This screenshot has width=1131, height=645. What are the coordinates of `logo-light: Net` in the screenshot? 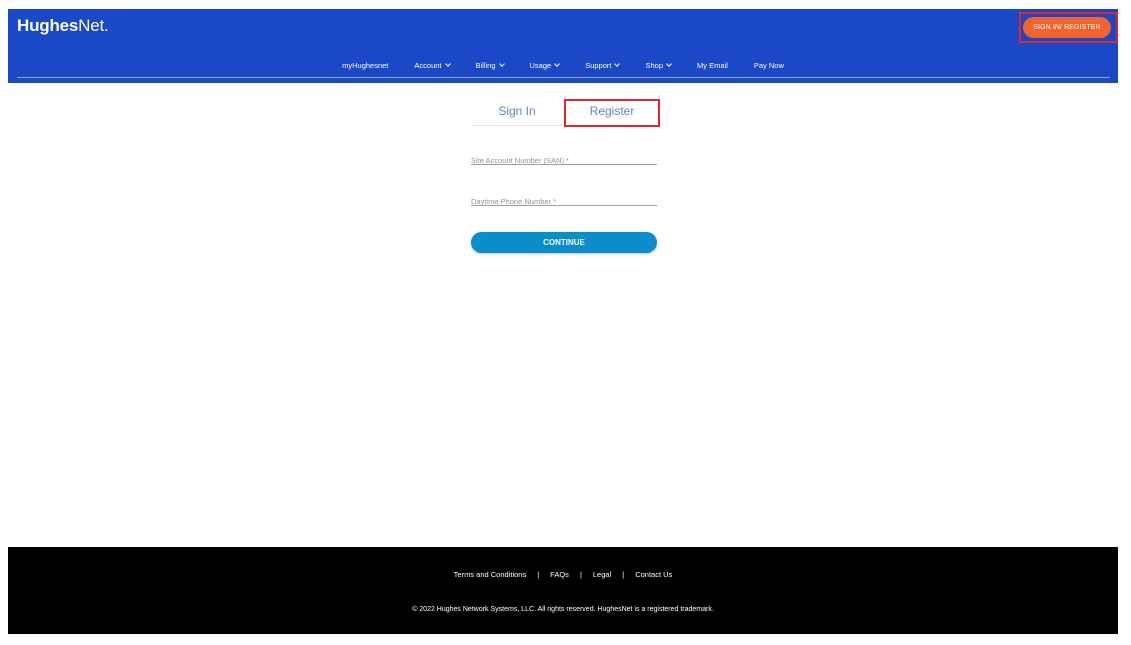 It's located at (91, 25).